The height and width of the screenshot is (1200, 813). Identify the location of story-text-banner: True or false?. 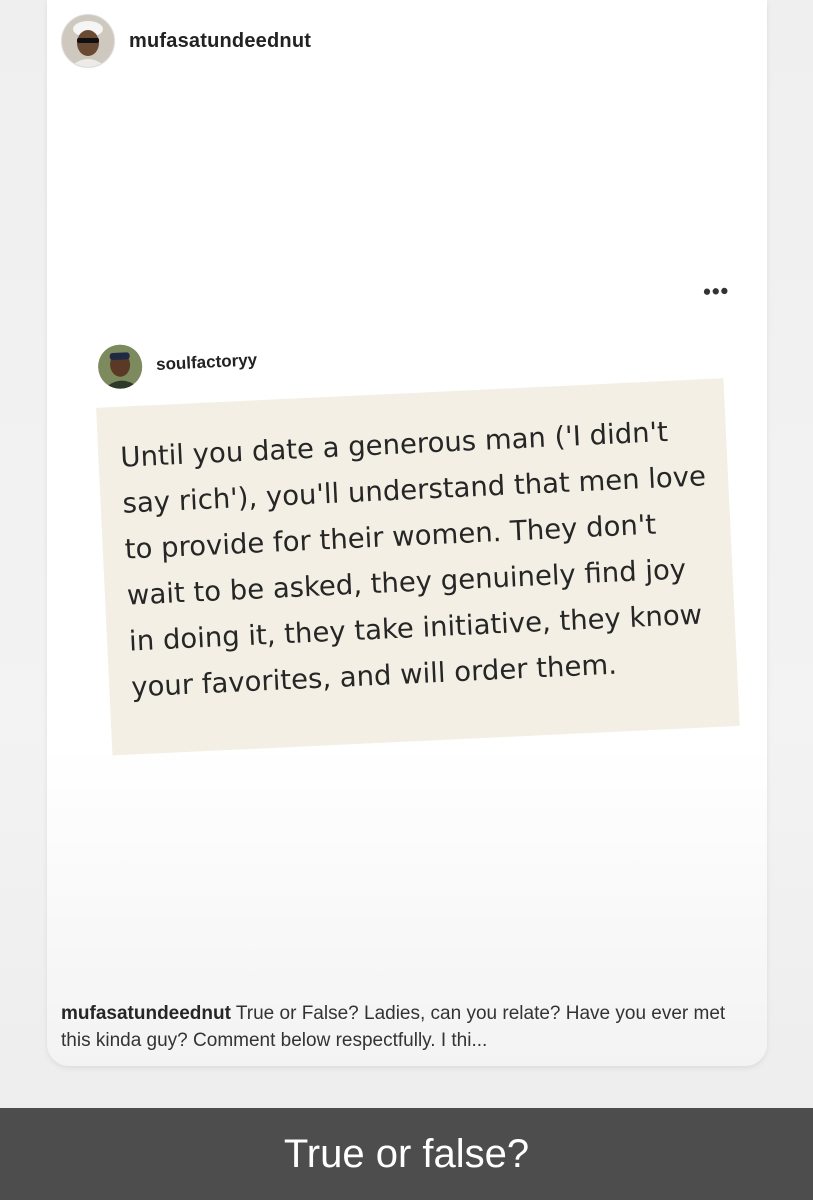
(406, 1154).